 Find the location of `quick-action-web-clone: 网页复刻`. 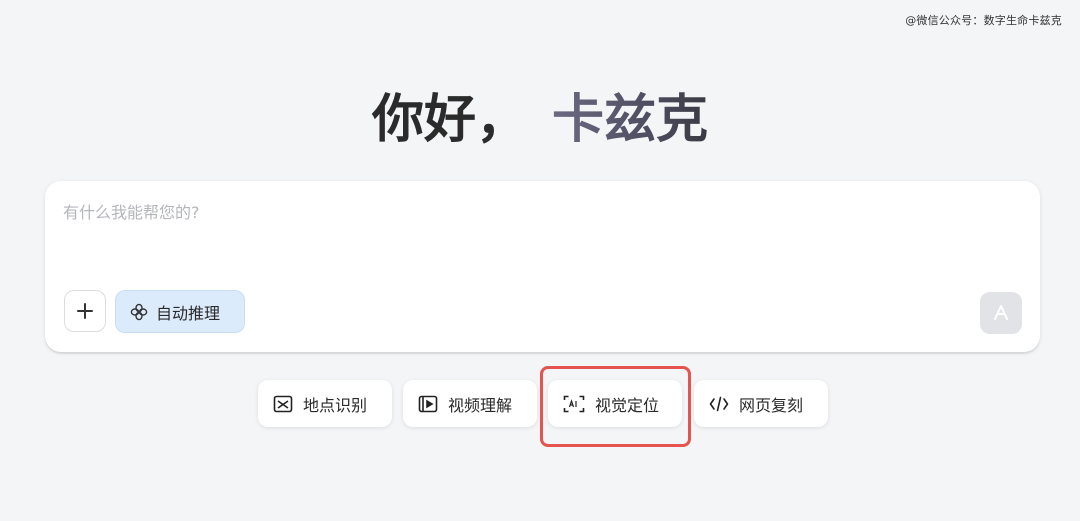

quick-action-web-clone: 网页复刻 is located at coordinates (761, 403).